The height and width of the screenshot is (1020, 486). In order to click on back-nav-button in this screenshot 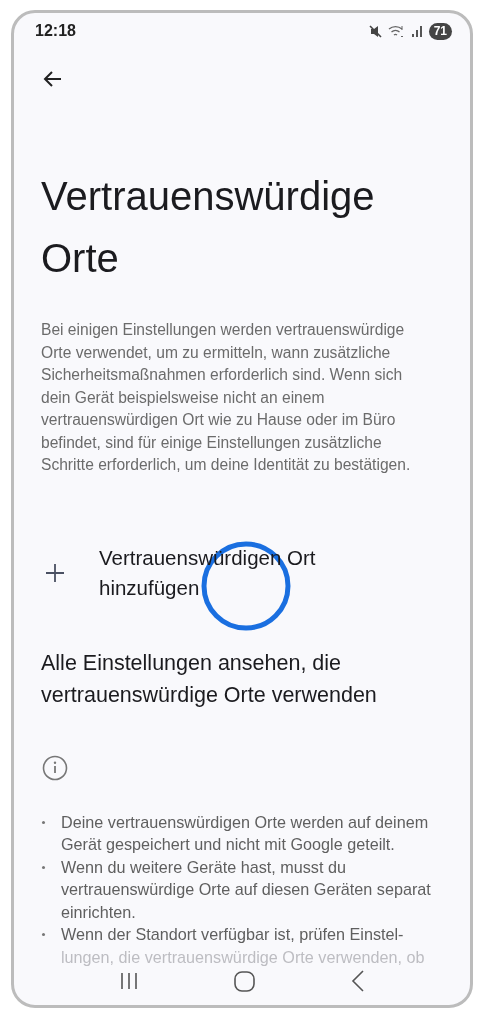, I will do `click(357, 981)`.